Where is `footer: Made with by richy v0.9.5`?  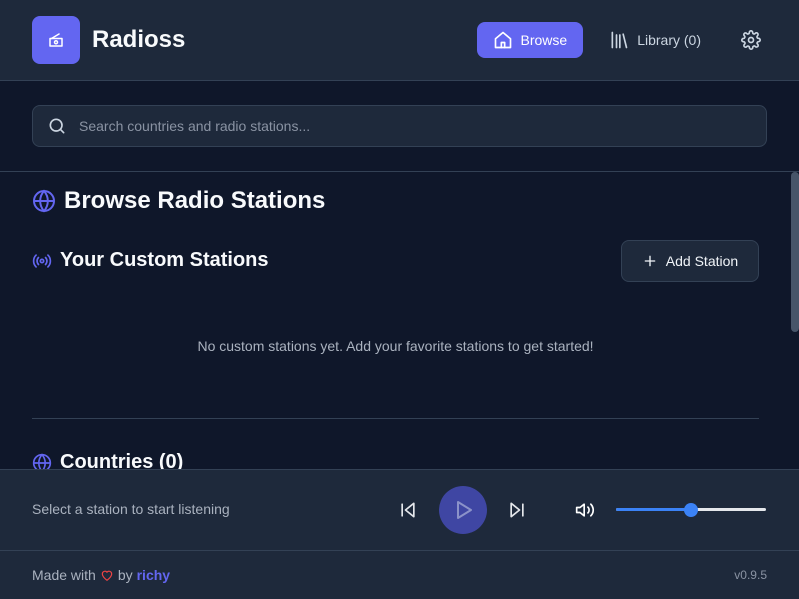
footer: Made with by richy v0.9.5 is located at coordinates (399, 575).